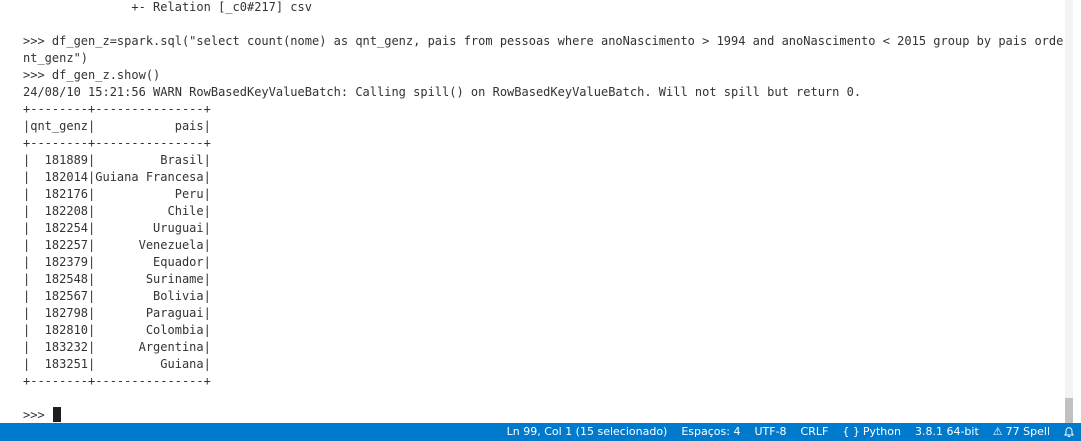 The width and height of the screenshot is (1081, 441). What do you see at coordinates (117, 211) in the screenshot?
I see `table-row: | 182208| Chile|` at bounding box center [117, 211].